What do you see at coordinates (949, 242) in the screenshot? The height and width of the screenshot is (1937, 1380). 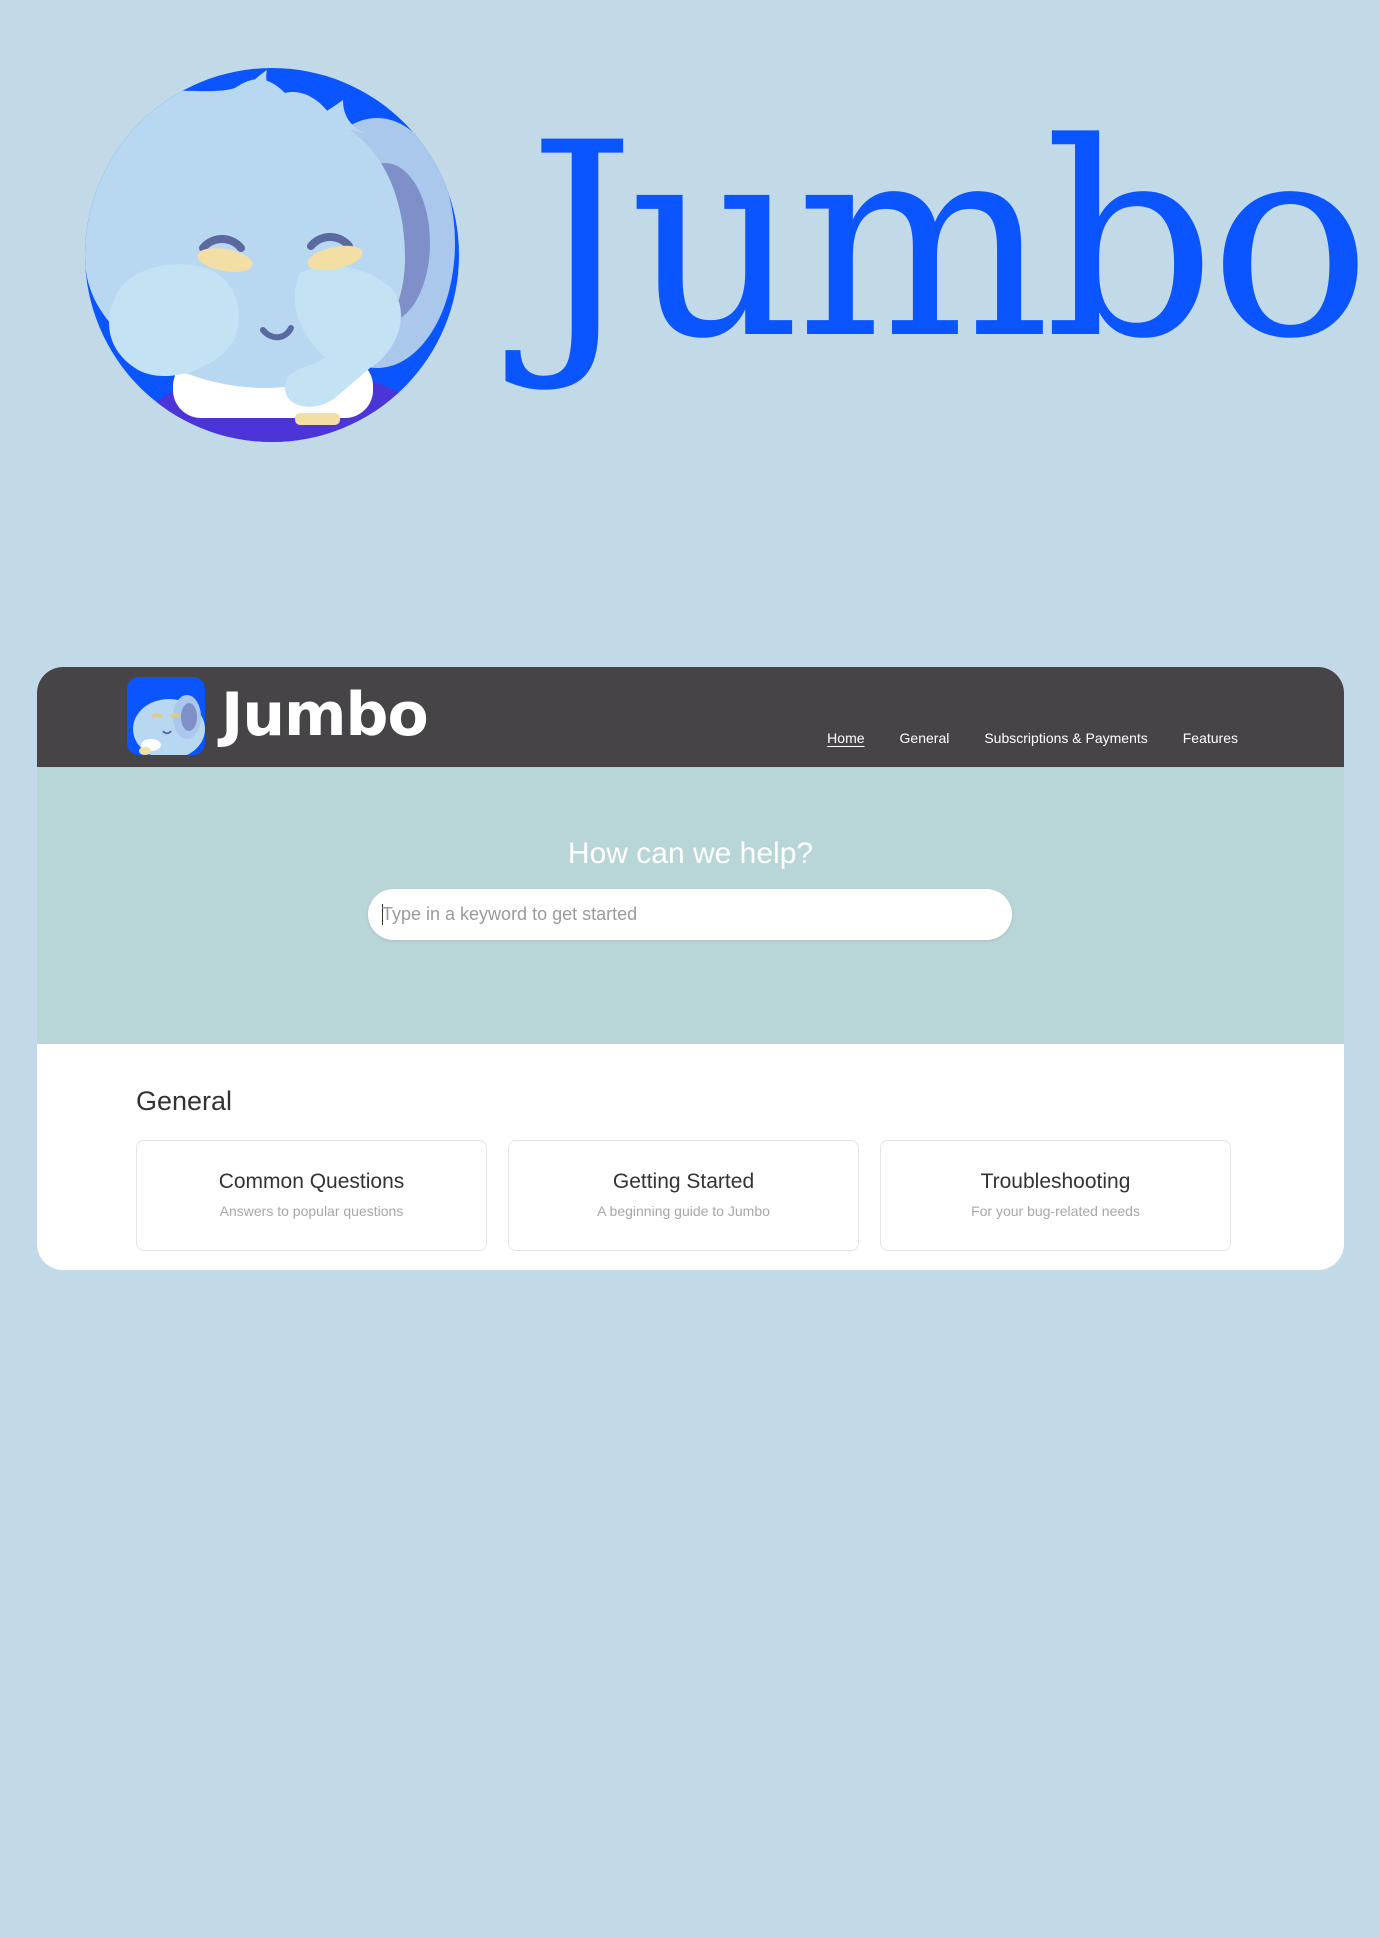 I see `hero-wordmark: Jumbo` at bounding box center [949, 242].